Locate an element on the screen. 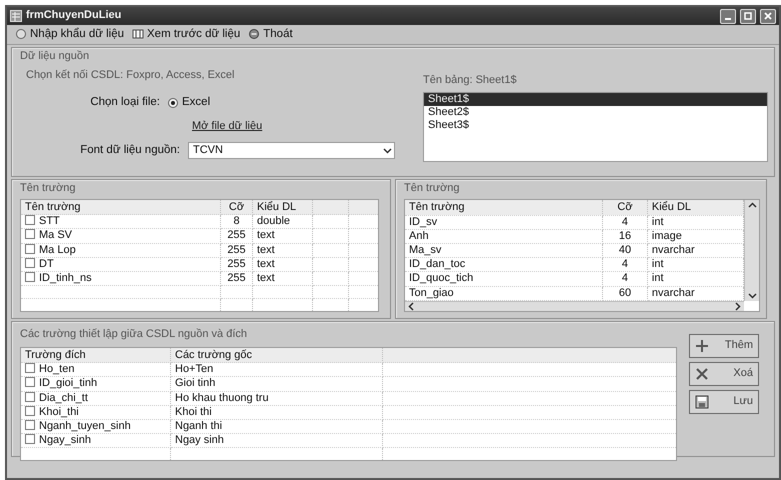 The height and width of the screenshot is (480, 781). table-cell: Ho_ten is located at coordinates (56, 369).